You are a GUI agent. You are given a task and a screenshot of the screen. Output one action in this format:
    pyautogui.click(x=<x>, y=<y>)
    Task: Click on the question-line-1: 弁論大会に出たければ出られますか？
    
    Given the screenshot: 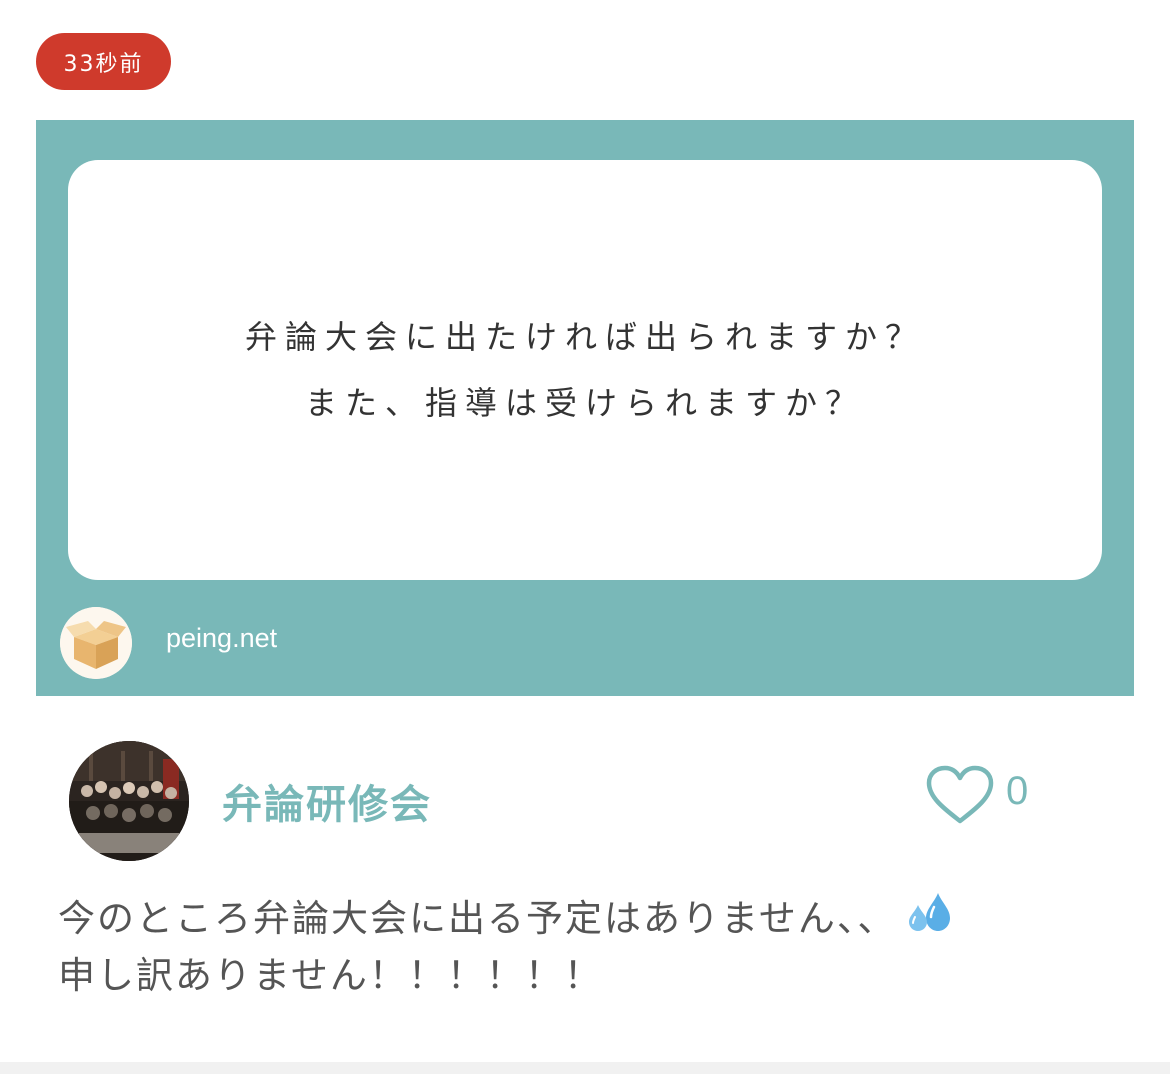 What is the action you would take?
    pyautogui.click(x=584, y=337)
    